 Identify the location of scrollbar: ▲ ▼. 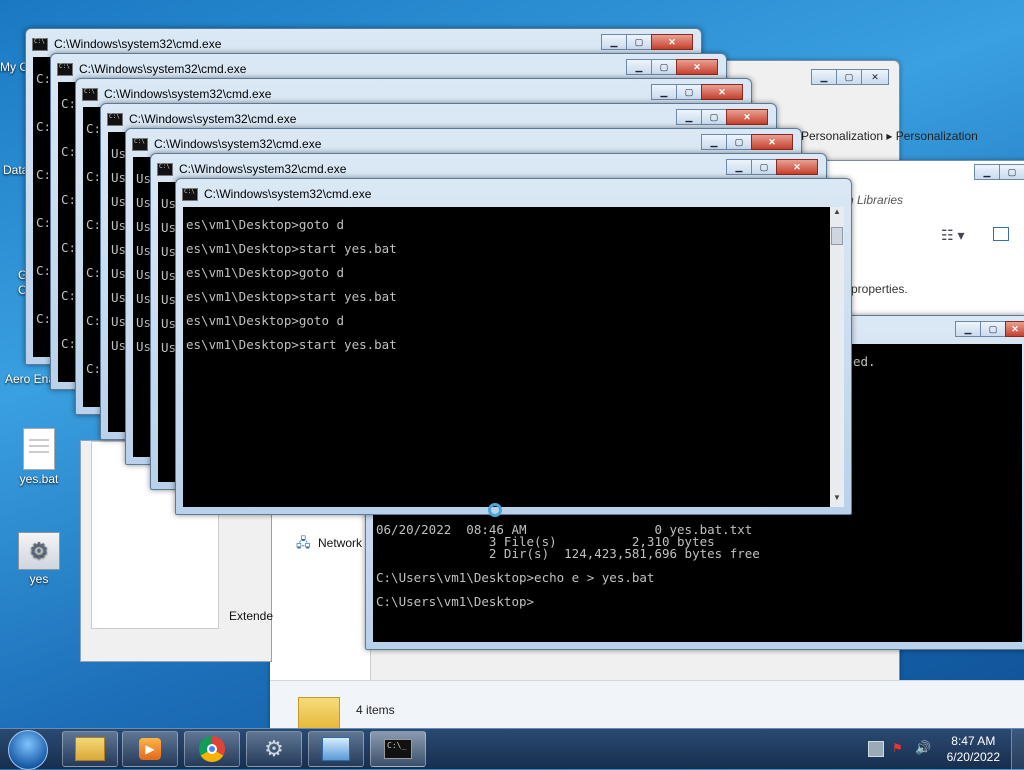
(836, 357).